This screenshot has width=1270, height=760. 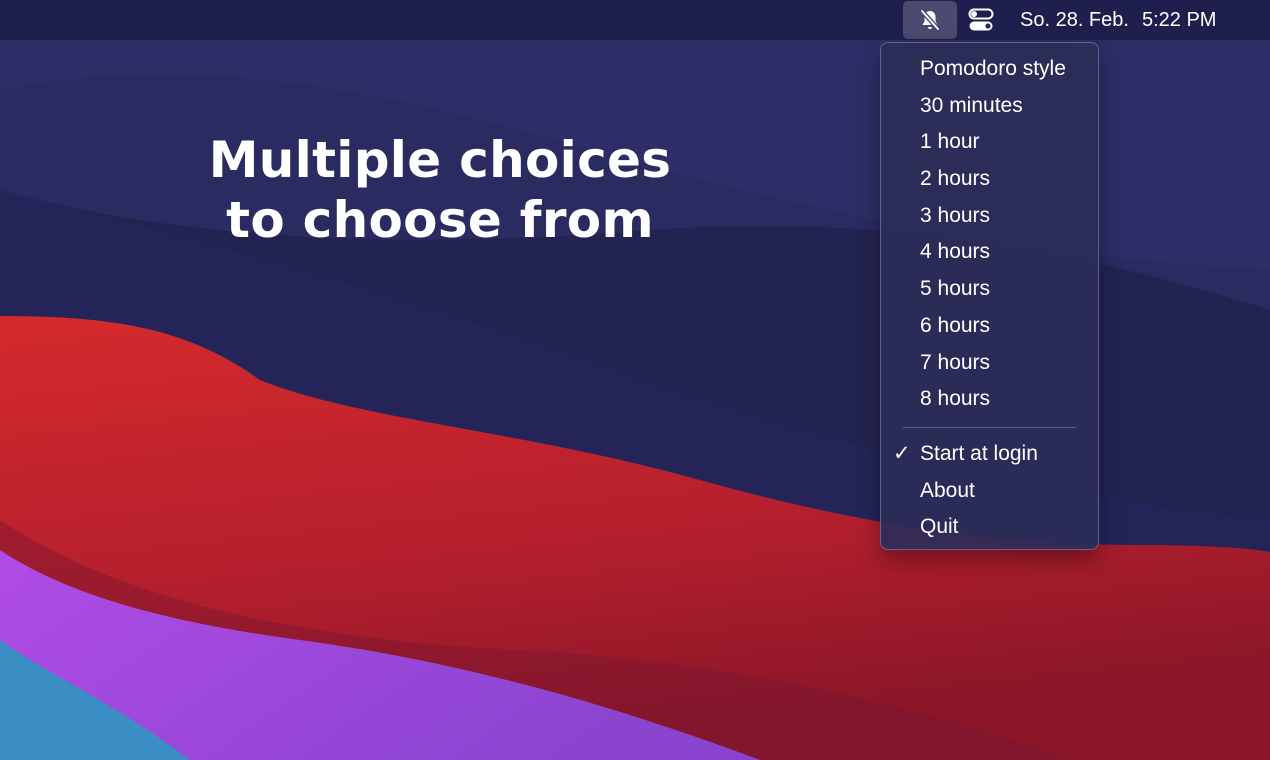 What do you see at coordinates (635, 20) in the screenshot?
I see `menu-bar: So. 28. Feb. 5:22 PM` at bounding box center [635, 20].